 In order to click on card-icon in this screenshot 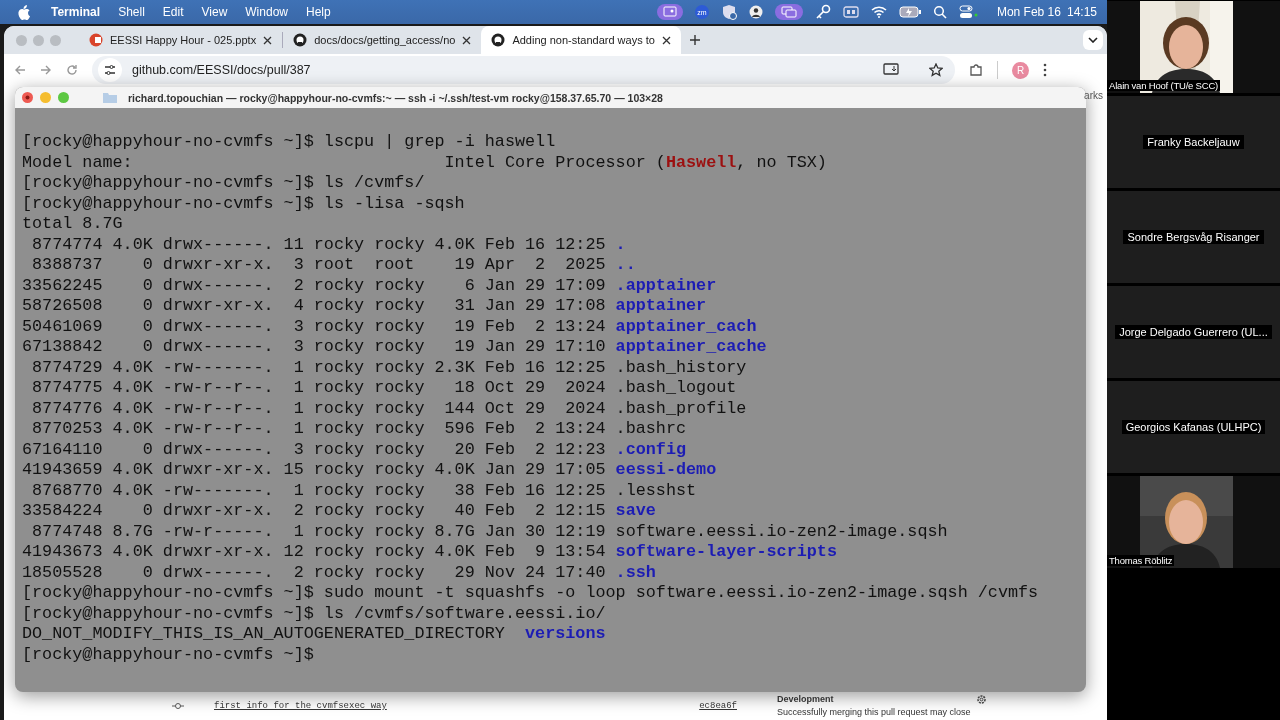, I will do `click(850, 12)`.